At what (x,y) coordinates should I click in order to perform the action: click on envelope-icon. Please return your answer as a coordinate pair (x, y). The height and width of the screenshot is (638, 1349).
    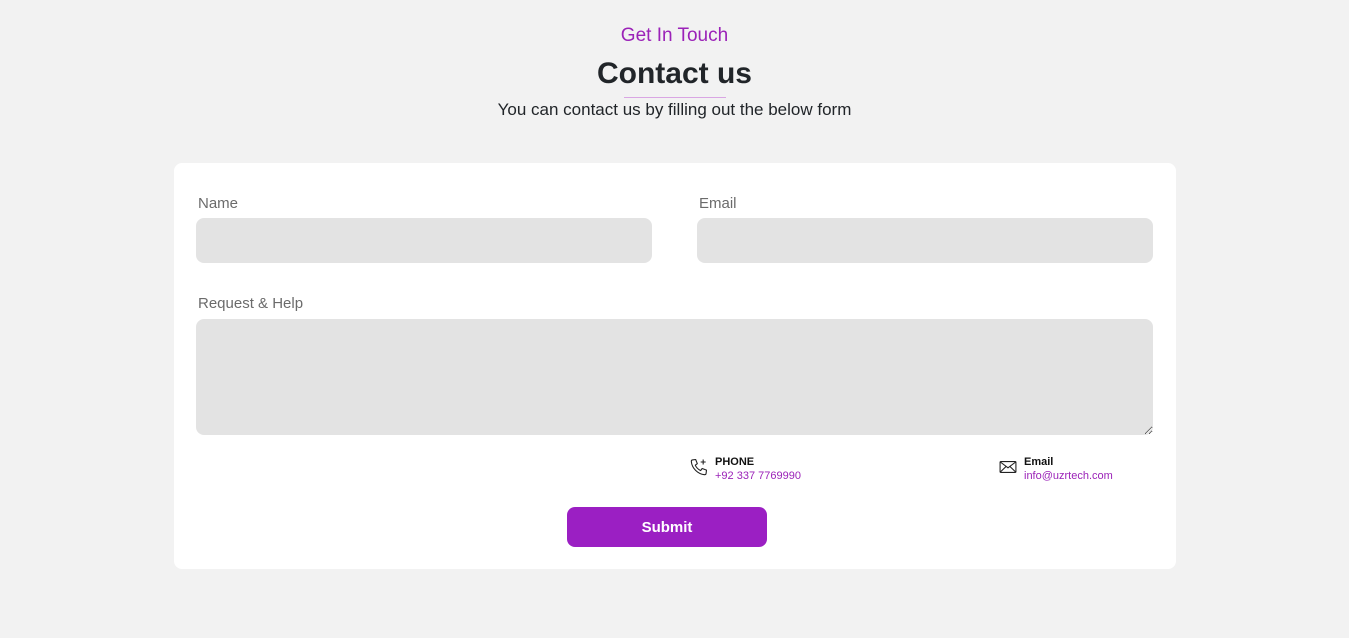
    Looking at the image, I should click on (1008, 467).